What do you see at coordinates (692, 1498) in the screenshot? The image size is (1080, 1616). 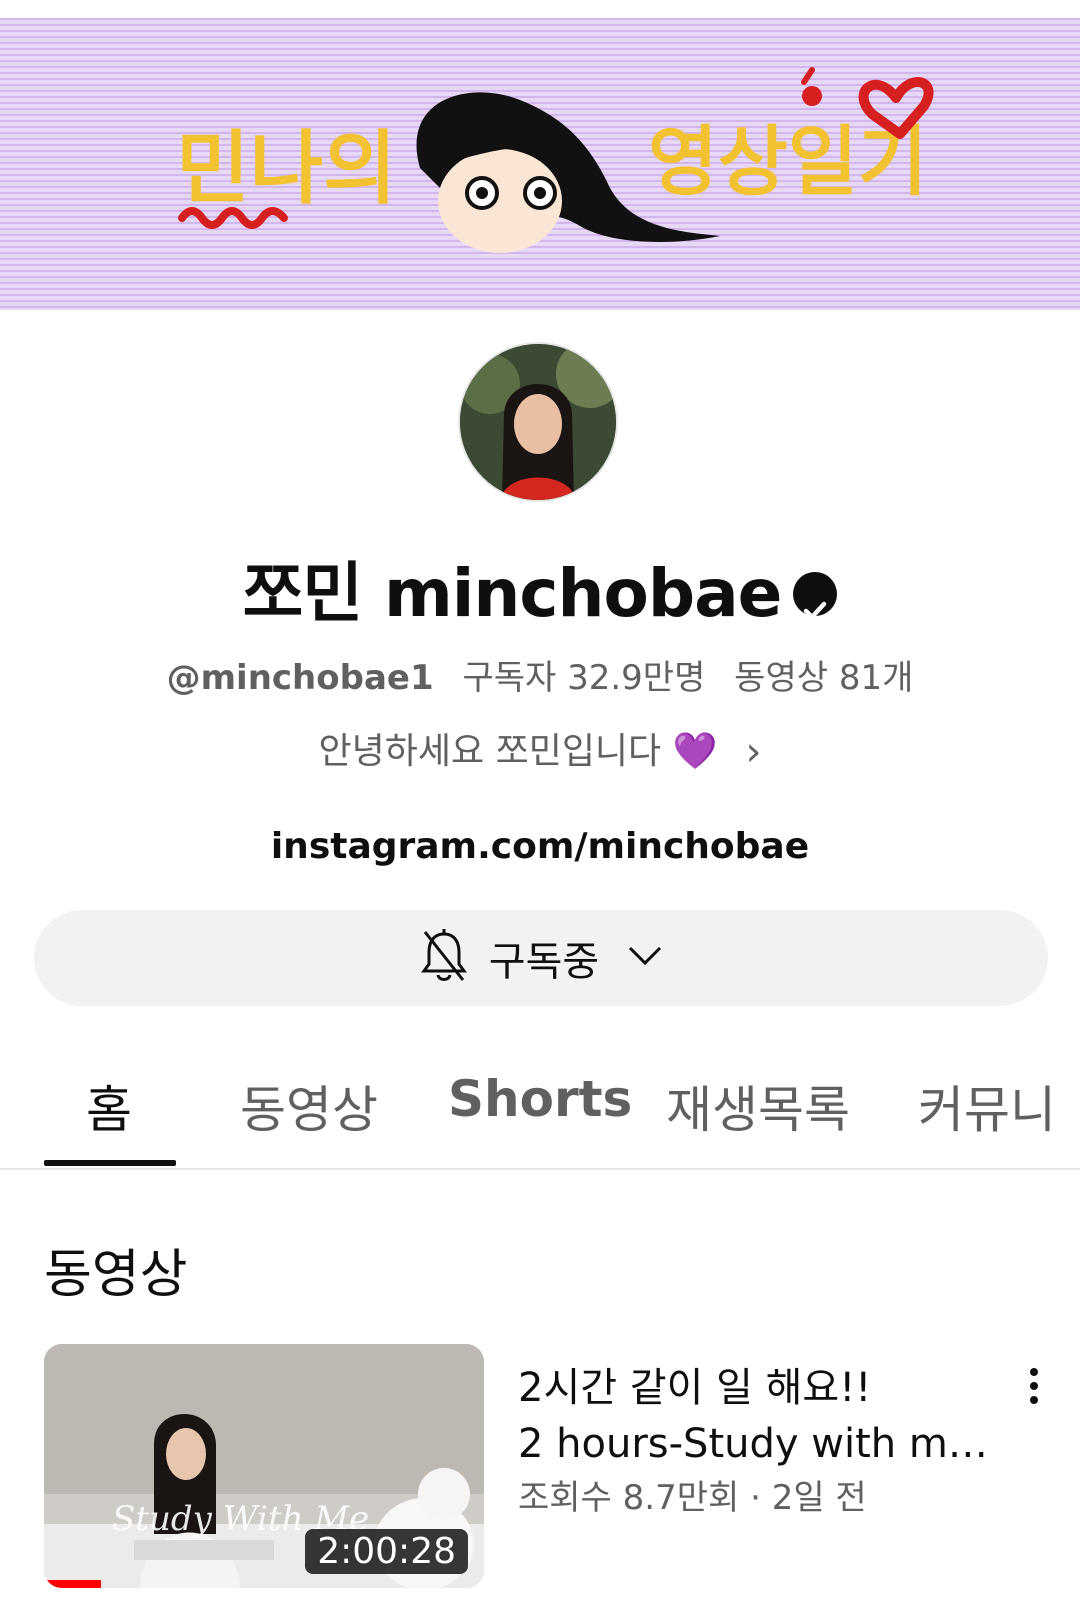 I see `video-meta: 조회수 8.7만회 · 2일 전` at bounding box center [692, 1498].